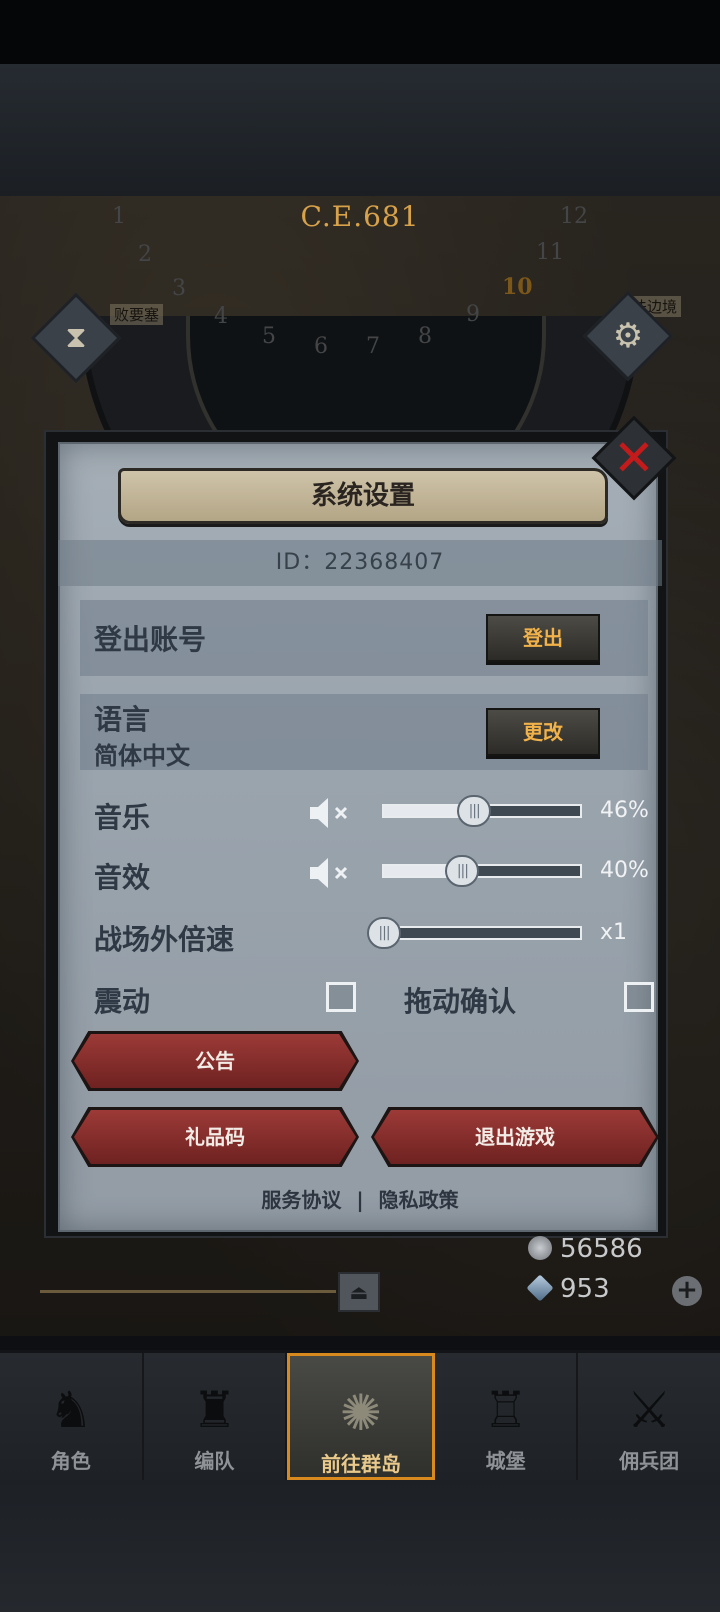  I want to click on music-slider: |||, so click(482, 811).